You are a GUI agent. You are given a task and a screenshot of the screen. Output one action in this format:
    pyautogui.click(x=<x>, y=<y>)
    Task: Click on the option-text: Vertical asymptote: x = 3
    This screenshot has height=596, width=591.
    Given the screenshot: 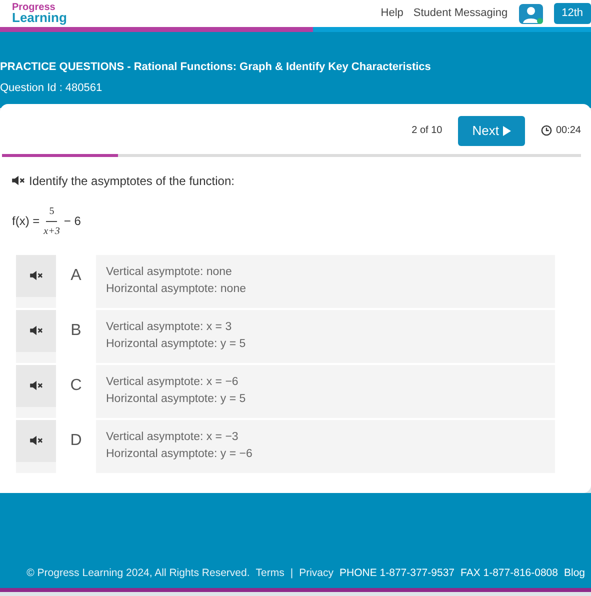 What is the action you would take?
    pyautogui.click(x=169, y=327)
    